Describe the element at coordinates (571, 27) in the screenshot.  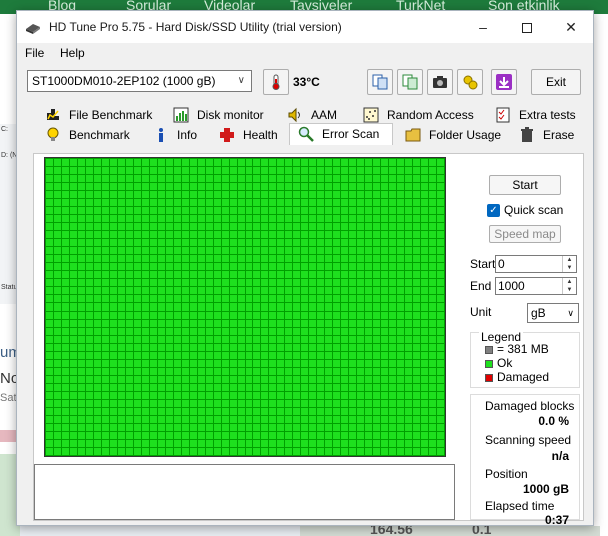
I see `close-button: ✕` at that location.